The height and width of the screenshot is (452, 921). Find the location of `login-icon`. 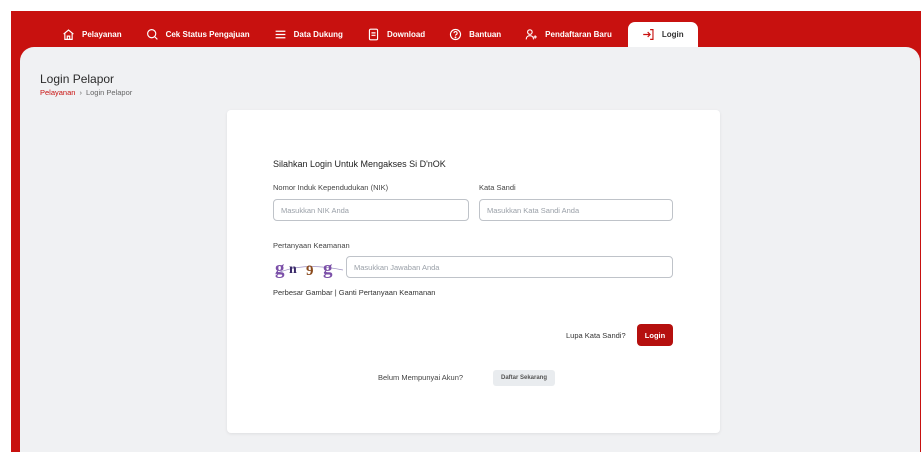

login-icon is located at coordinates (648, 34).